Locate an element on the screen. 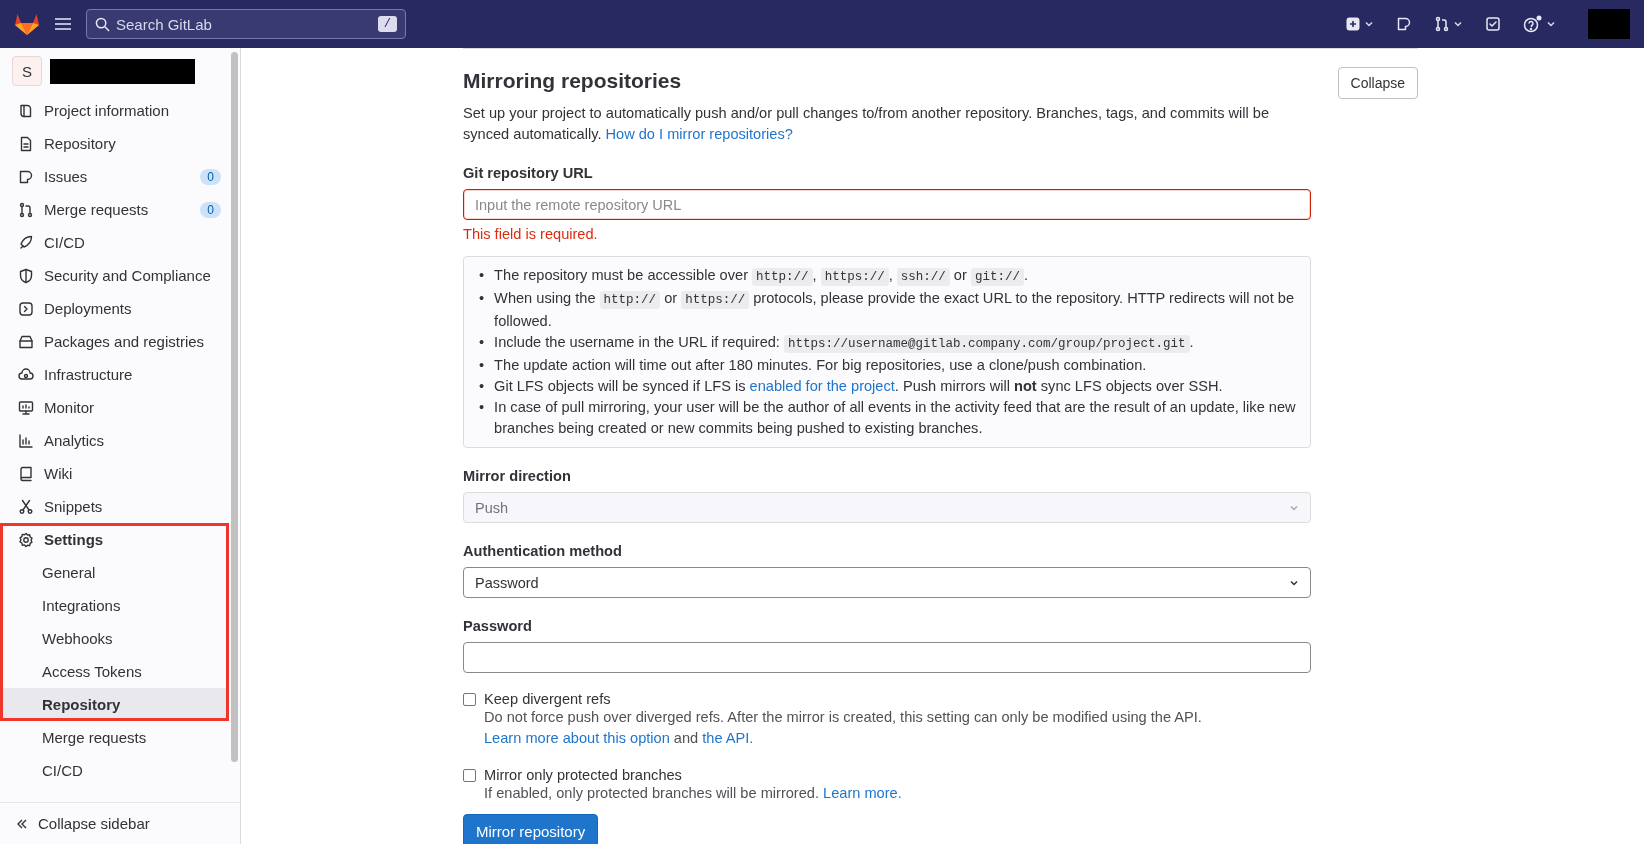 This screenshot has width=1644, height=844. sidebar-item: Merge requests is located at coordinates (118, 737).